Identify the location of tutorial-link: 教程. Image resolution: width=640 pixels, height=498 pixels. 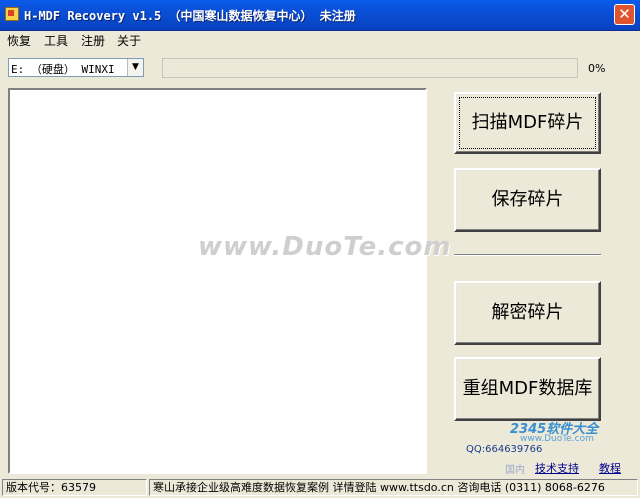
(610, 468).